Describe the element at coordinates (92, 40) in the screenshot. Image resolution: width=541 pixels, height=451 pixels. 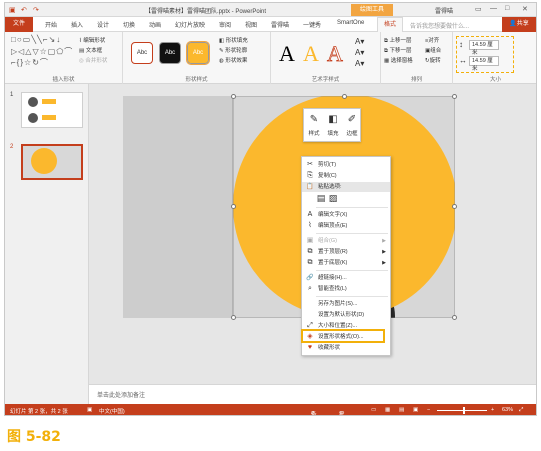
I see `edit-shape-button: ⌇ 编辑形状` at that location.